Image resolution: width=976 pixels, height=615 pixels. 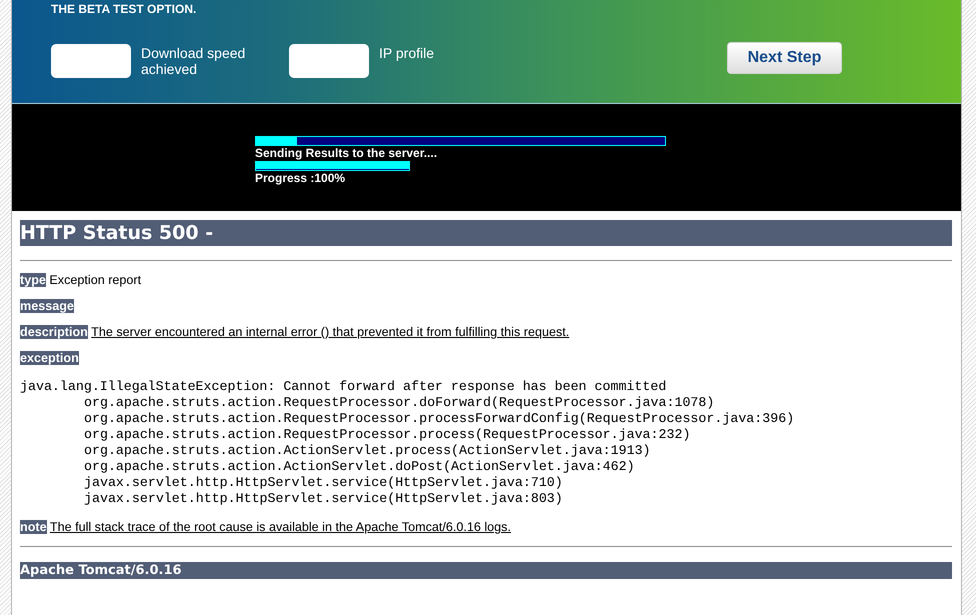 I want to click on section-label: note, so click(x=33, y=527).